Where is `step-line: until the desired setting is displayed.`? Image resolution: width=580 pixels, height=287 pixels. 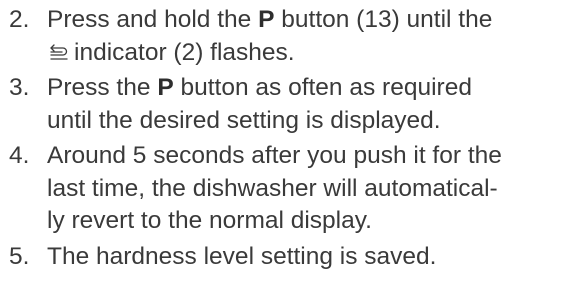
step-line: until the desired setting is displayed. is located at coordinates (244, 120).